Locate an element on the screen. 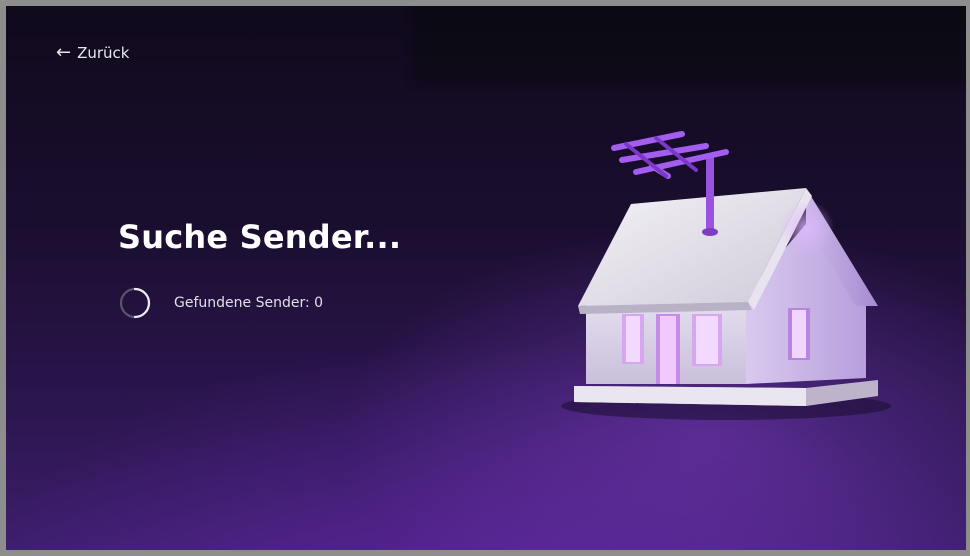 This screenshot has height=556, width=970. scan-status: Gefundene Sender: 0 is located at coordinates (220, 303).